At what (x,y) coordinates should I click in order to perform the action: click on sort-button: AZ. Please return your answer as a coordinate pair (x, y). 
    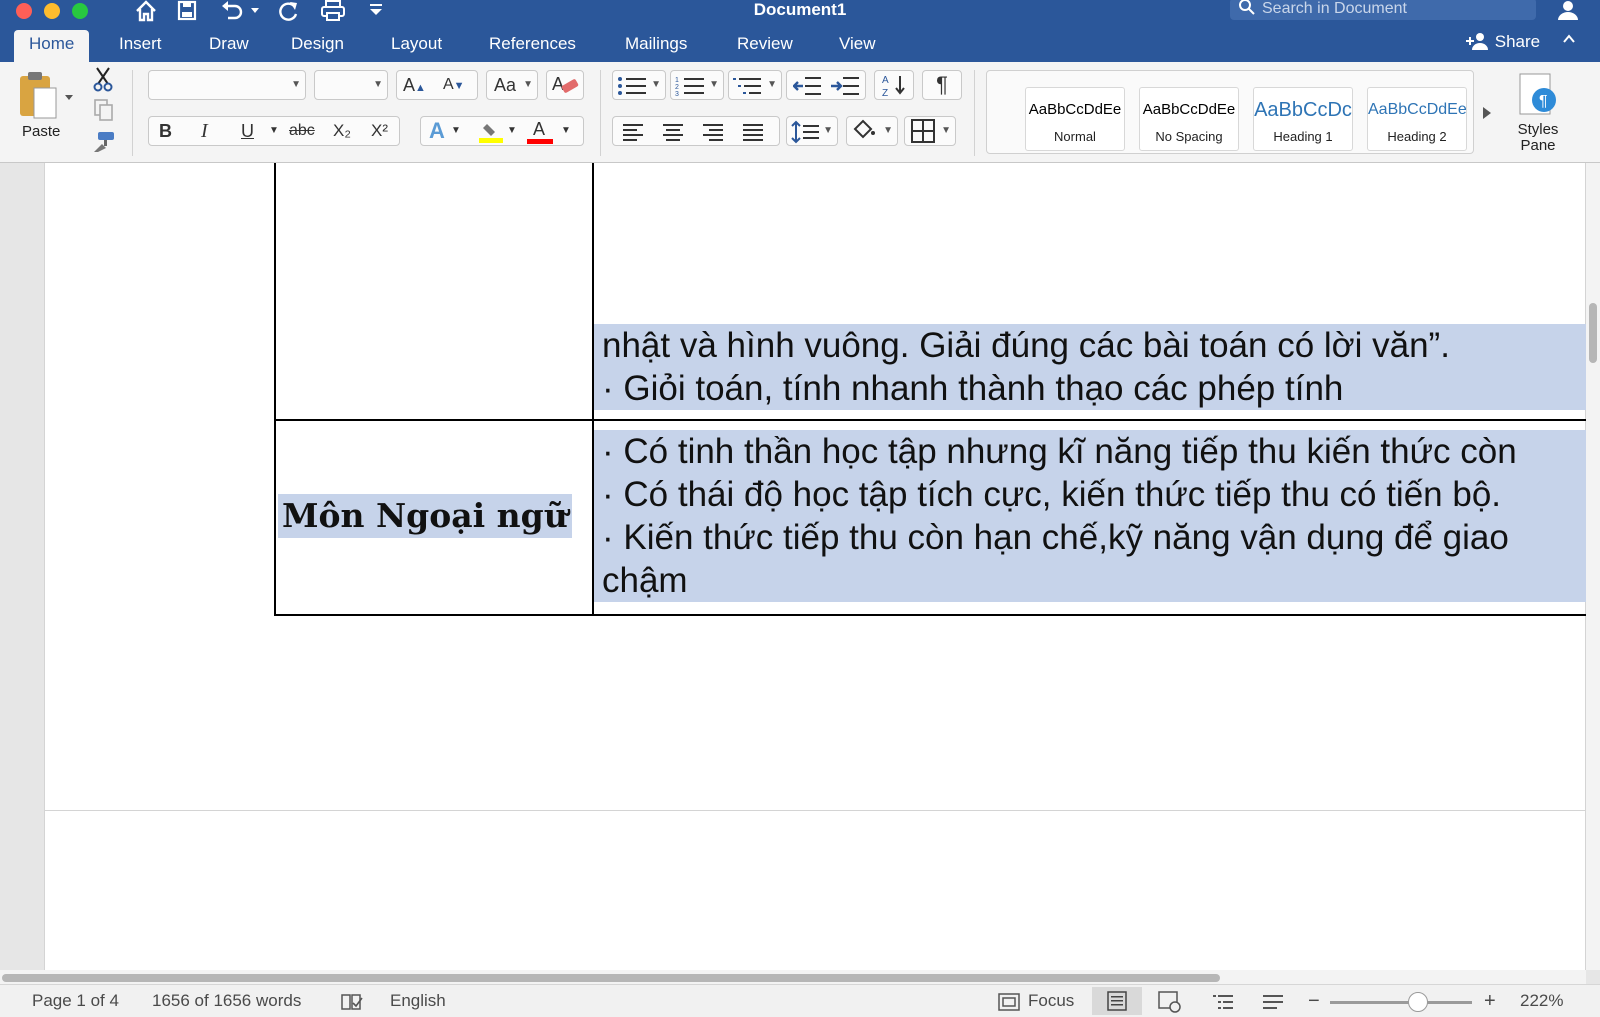
    Looking at the image, I should click on (894, 85).